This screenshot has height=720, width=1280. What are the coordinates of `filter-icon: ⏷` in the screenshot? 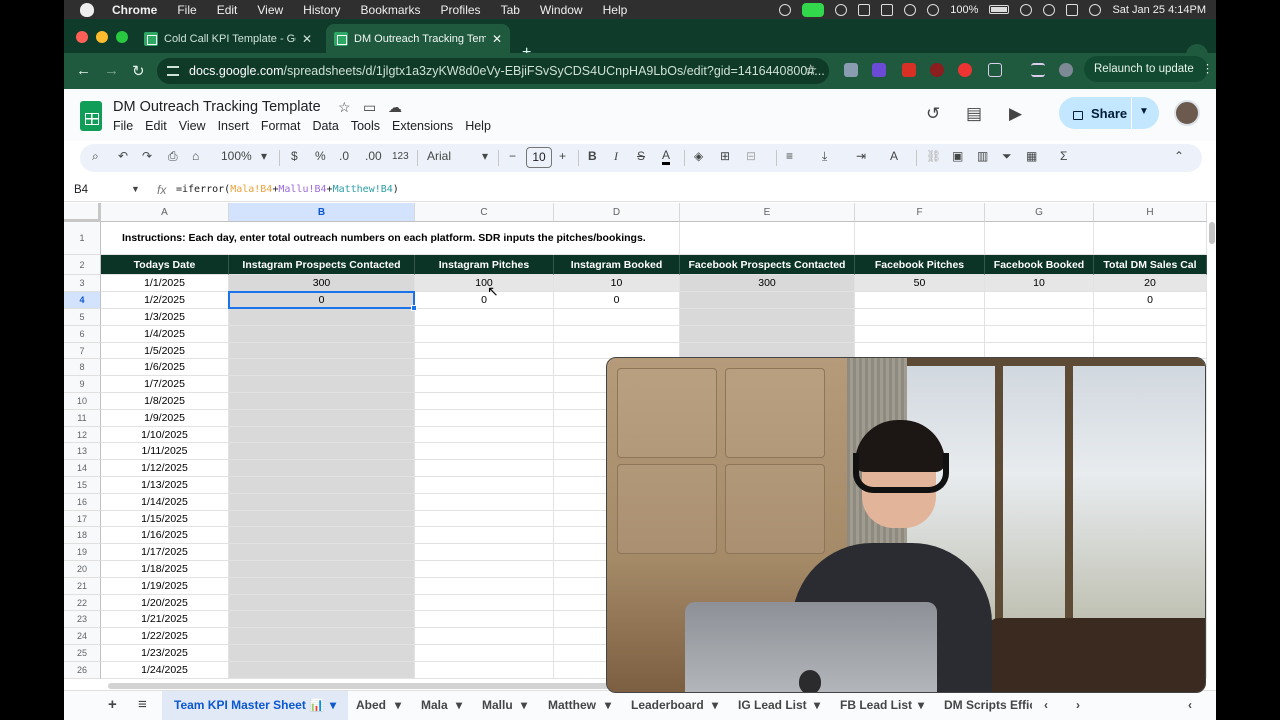 It's located at (1007, 156).